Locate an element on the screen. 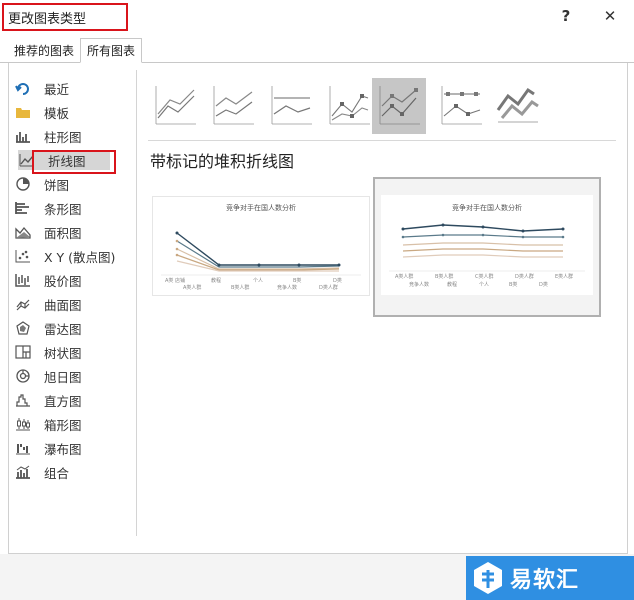  sidebar-item-label: 曲面图 is located at coordinates (63, 305).